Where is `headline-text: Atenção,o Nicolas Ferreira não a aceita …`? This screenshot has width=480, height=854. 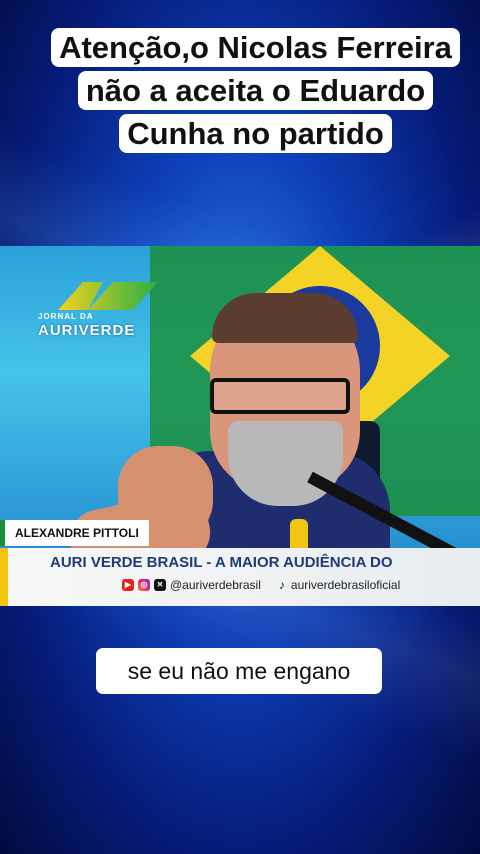
headline-text: Atenção,o Nicolas Ferreira não a aceita … is located at coordinates (255, 90).